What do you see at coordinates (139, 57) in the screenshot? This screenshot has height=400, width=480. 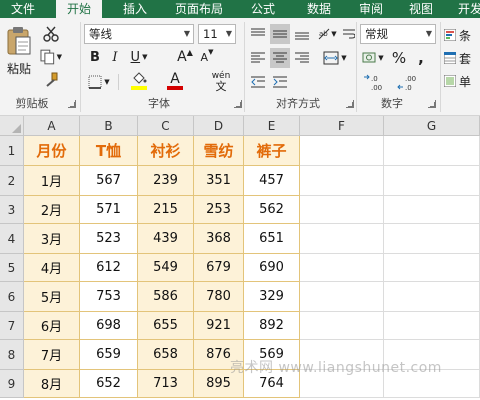 I see `underline-button: U ▼` at bounding box center [139, 57].